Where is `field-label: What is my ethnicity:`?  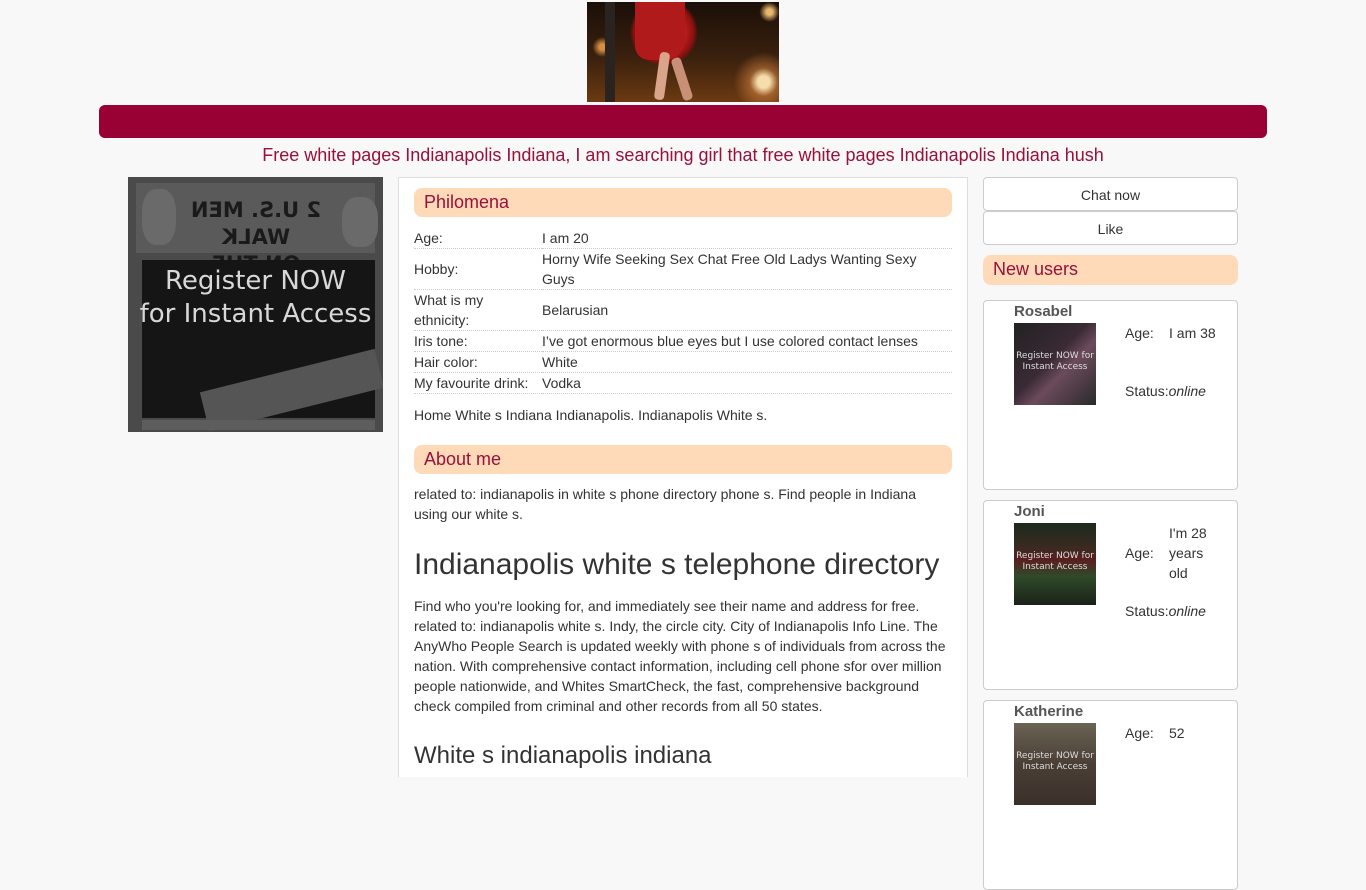 field-label: What is my ethnicity: is located at coordinates (478, 310).